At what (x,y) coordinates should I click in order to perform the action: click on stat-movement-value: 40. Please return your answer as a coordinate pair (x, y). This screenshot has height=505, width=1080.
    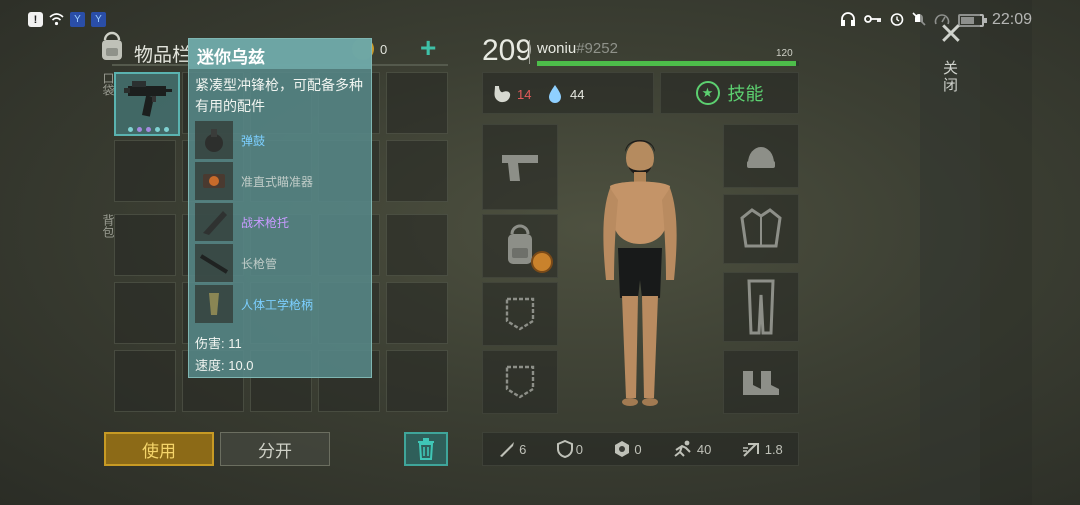
    Looking at the image, I should click on (704, 449).